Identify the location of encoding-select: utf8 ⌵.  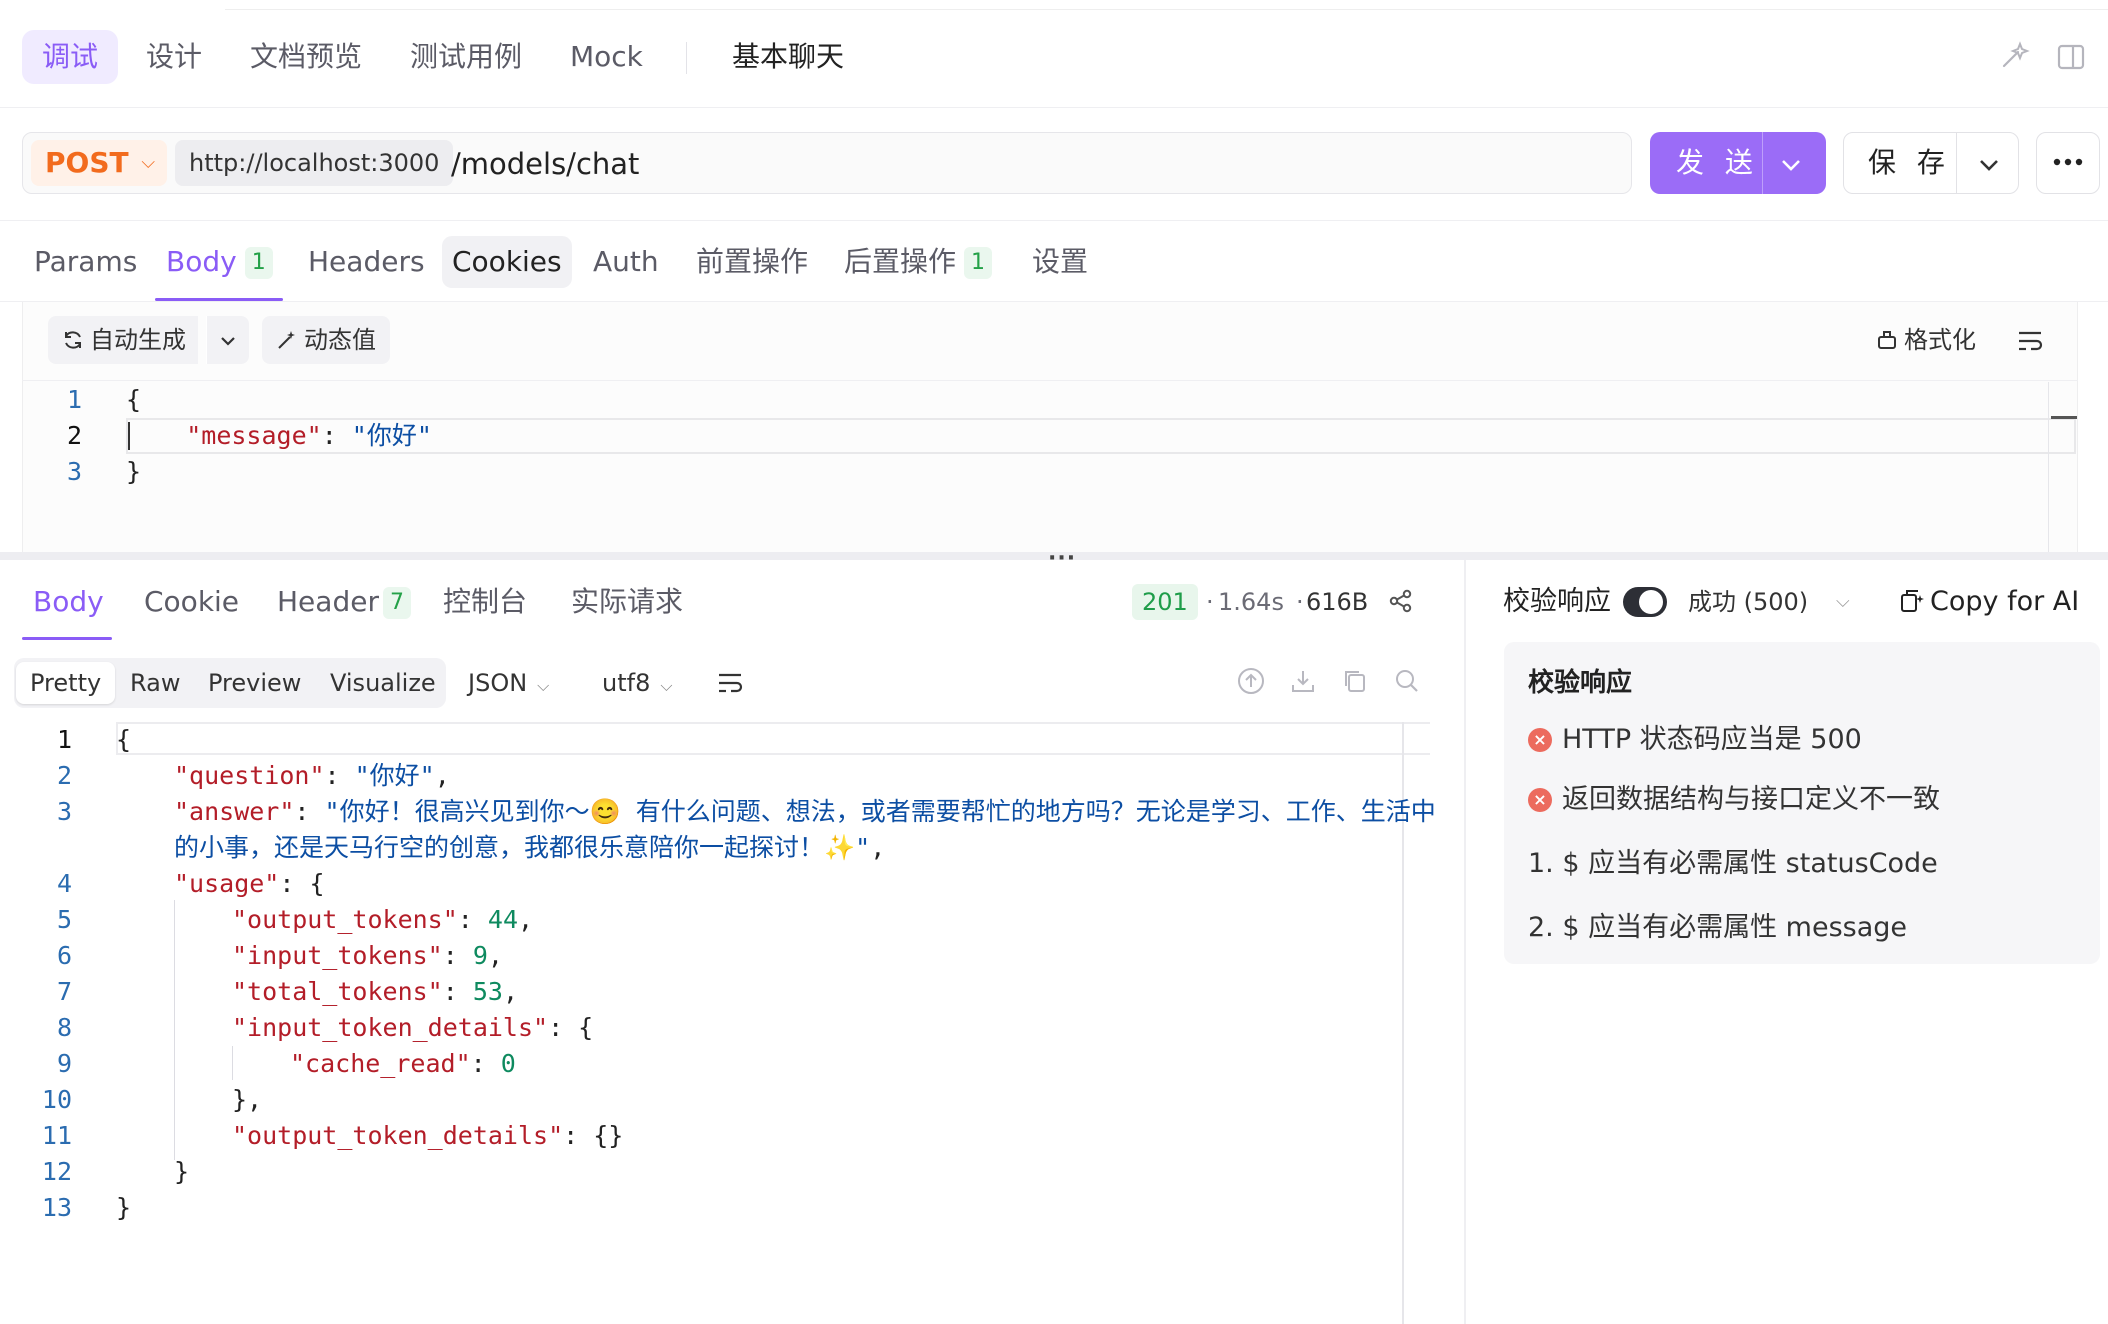
(637, 683).